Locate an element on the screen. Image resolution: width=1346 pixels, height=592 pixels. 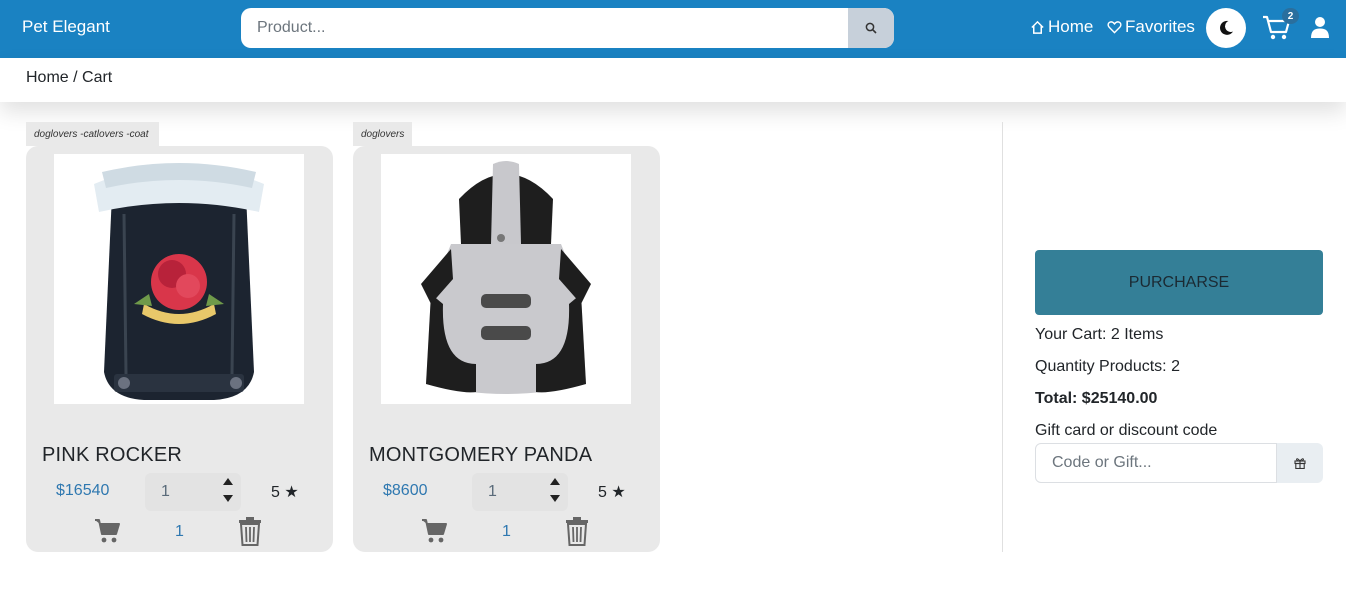
gift-icon is located at coordinates (1300, 463).